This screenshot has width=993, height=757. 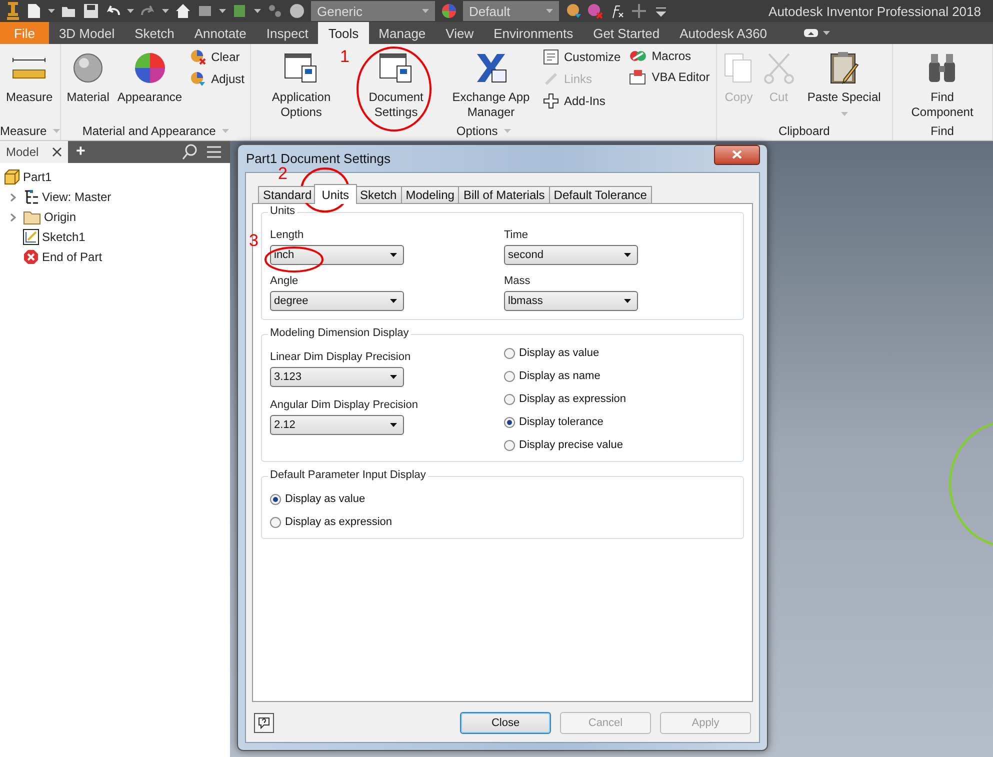 I want to click on dialog-tab: Sketch, so click(x=378, y=194).